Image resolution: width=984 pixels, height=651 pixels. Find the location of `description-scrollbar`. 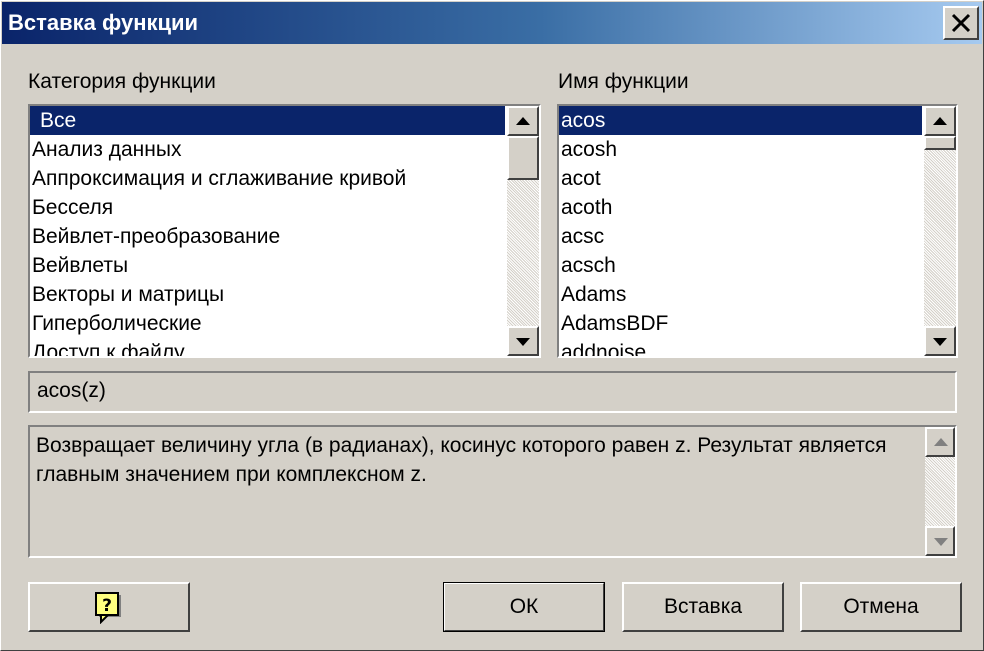

description-scrollbar is located at coordinates (940, 491).